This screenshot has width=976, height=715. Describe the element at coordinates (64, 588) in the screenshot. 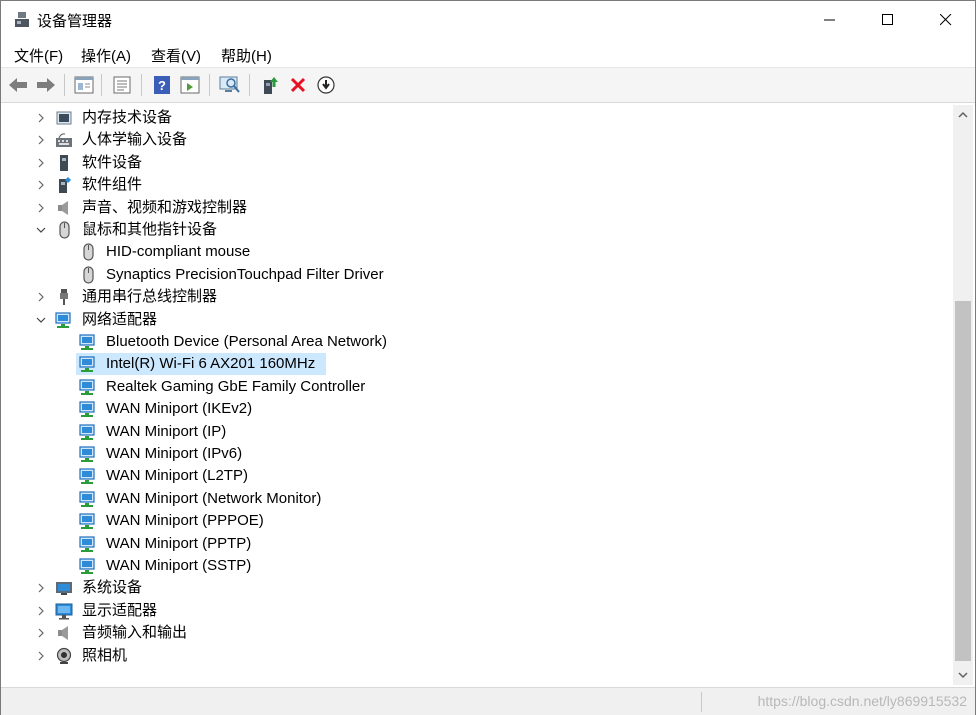

I see `system-icon` at that location.